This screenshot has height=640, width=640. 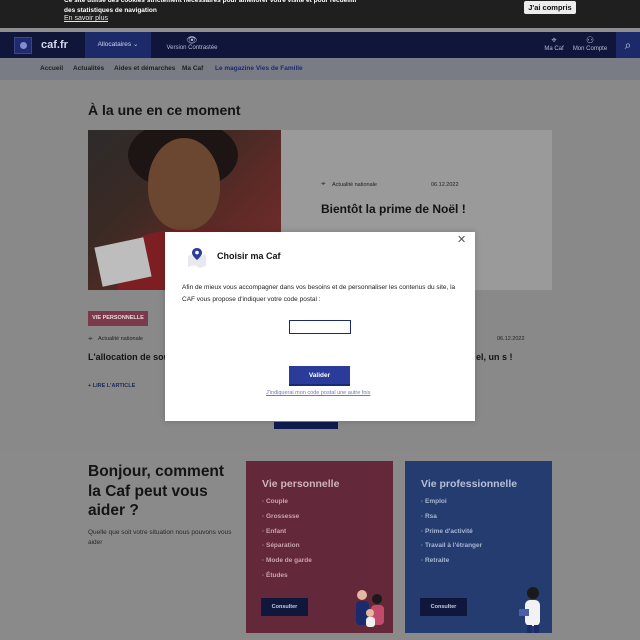 What do you see at coordinates (23, 45) in the screenshot?
I see `republique-logo-icon` at bounding box center [23, 45].